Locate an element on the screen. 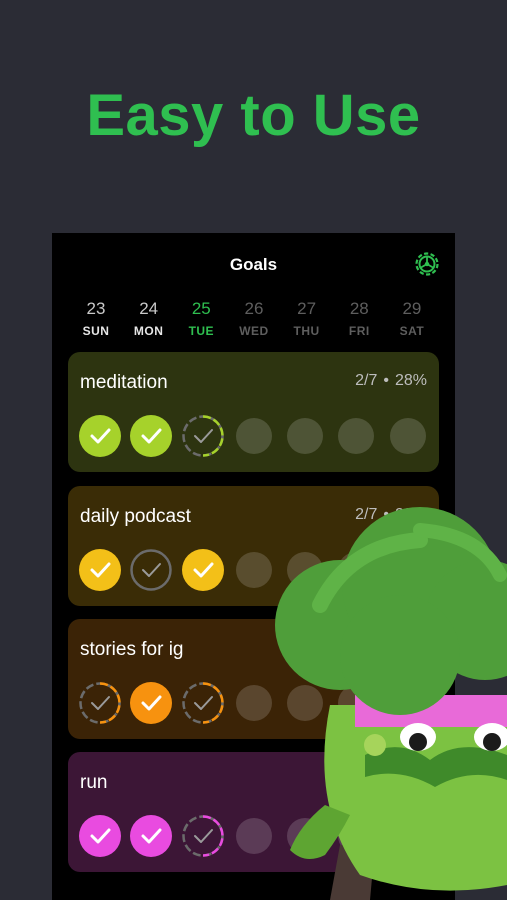 Image resolution: width=507 pixels, height=900 pixels. day-label: TUE is located at coordinates (201, 331).